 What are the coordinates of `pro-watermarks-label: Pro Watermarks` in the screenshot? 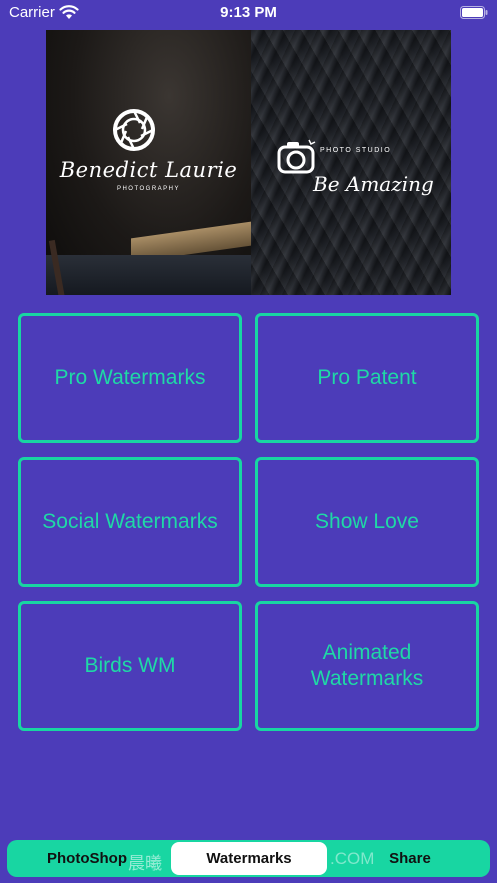 It's located at (130, 377).